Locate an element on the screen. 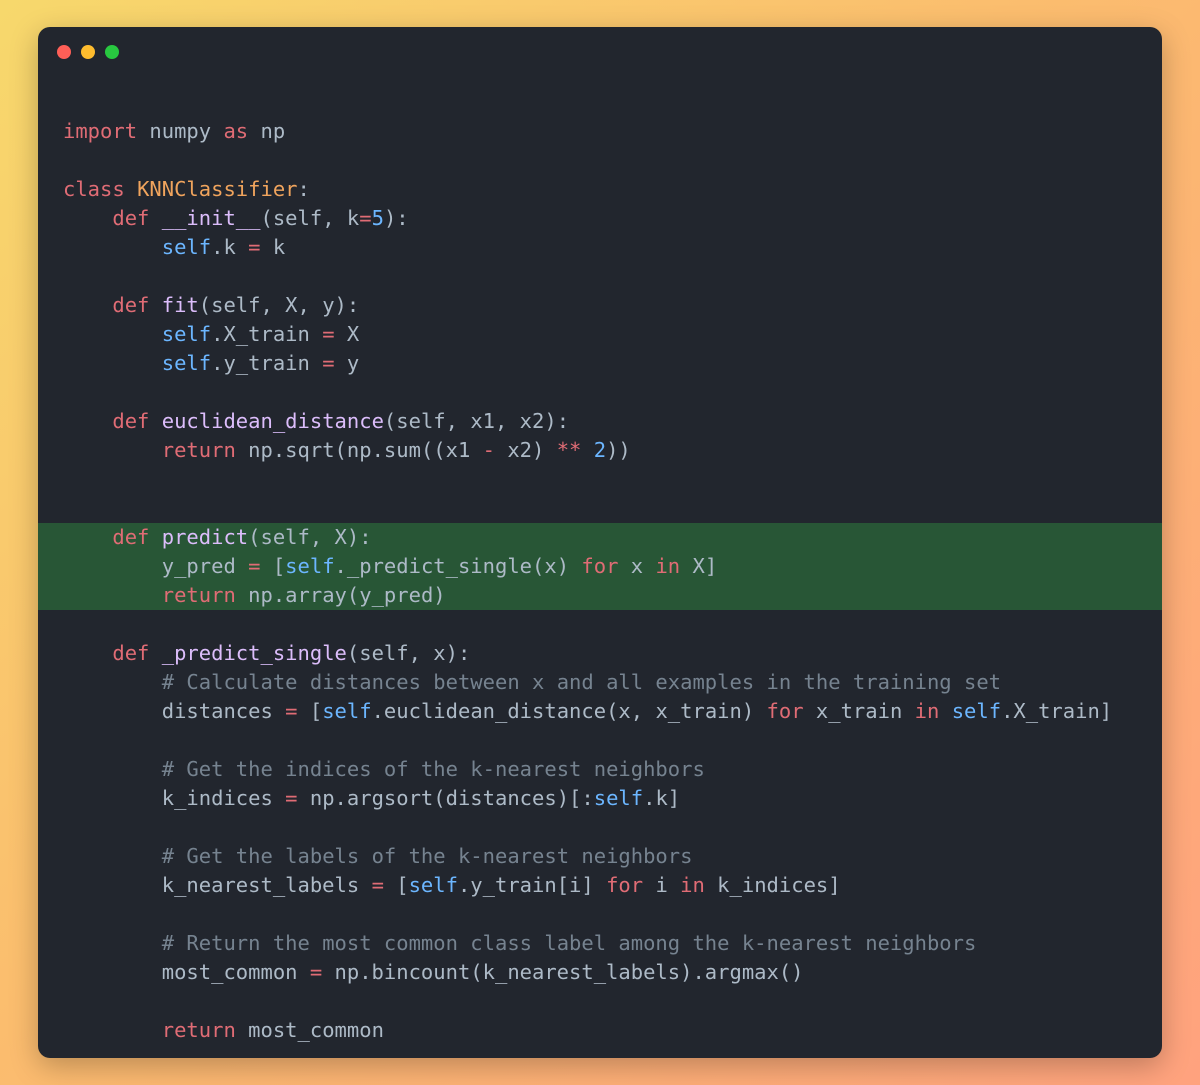  window-controls is located at coordinates (88, 52).